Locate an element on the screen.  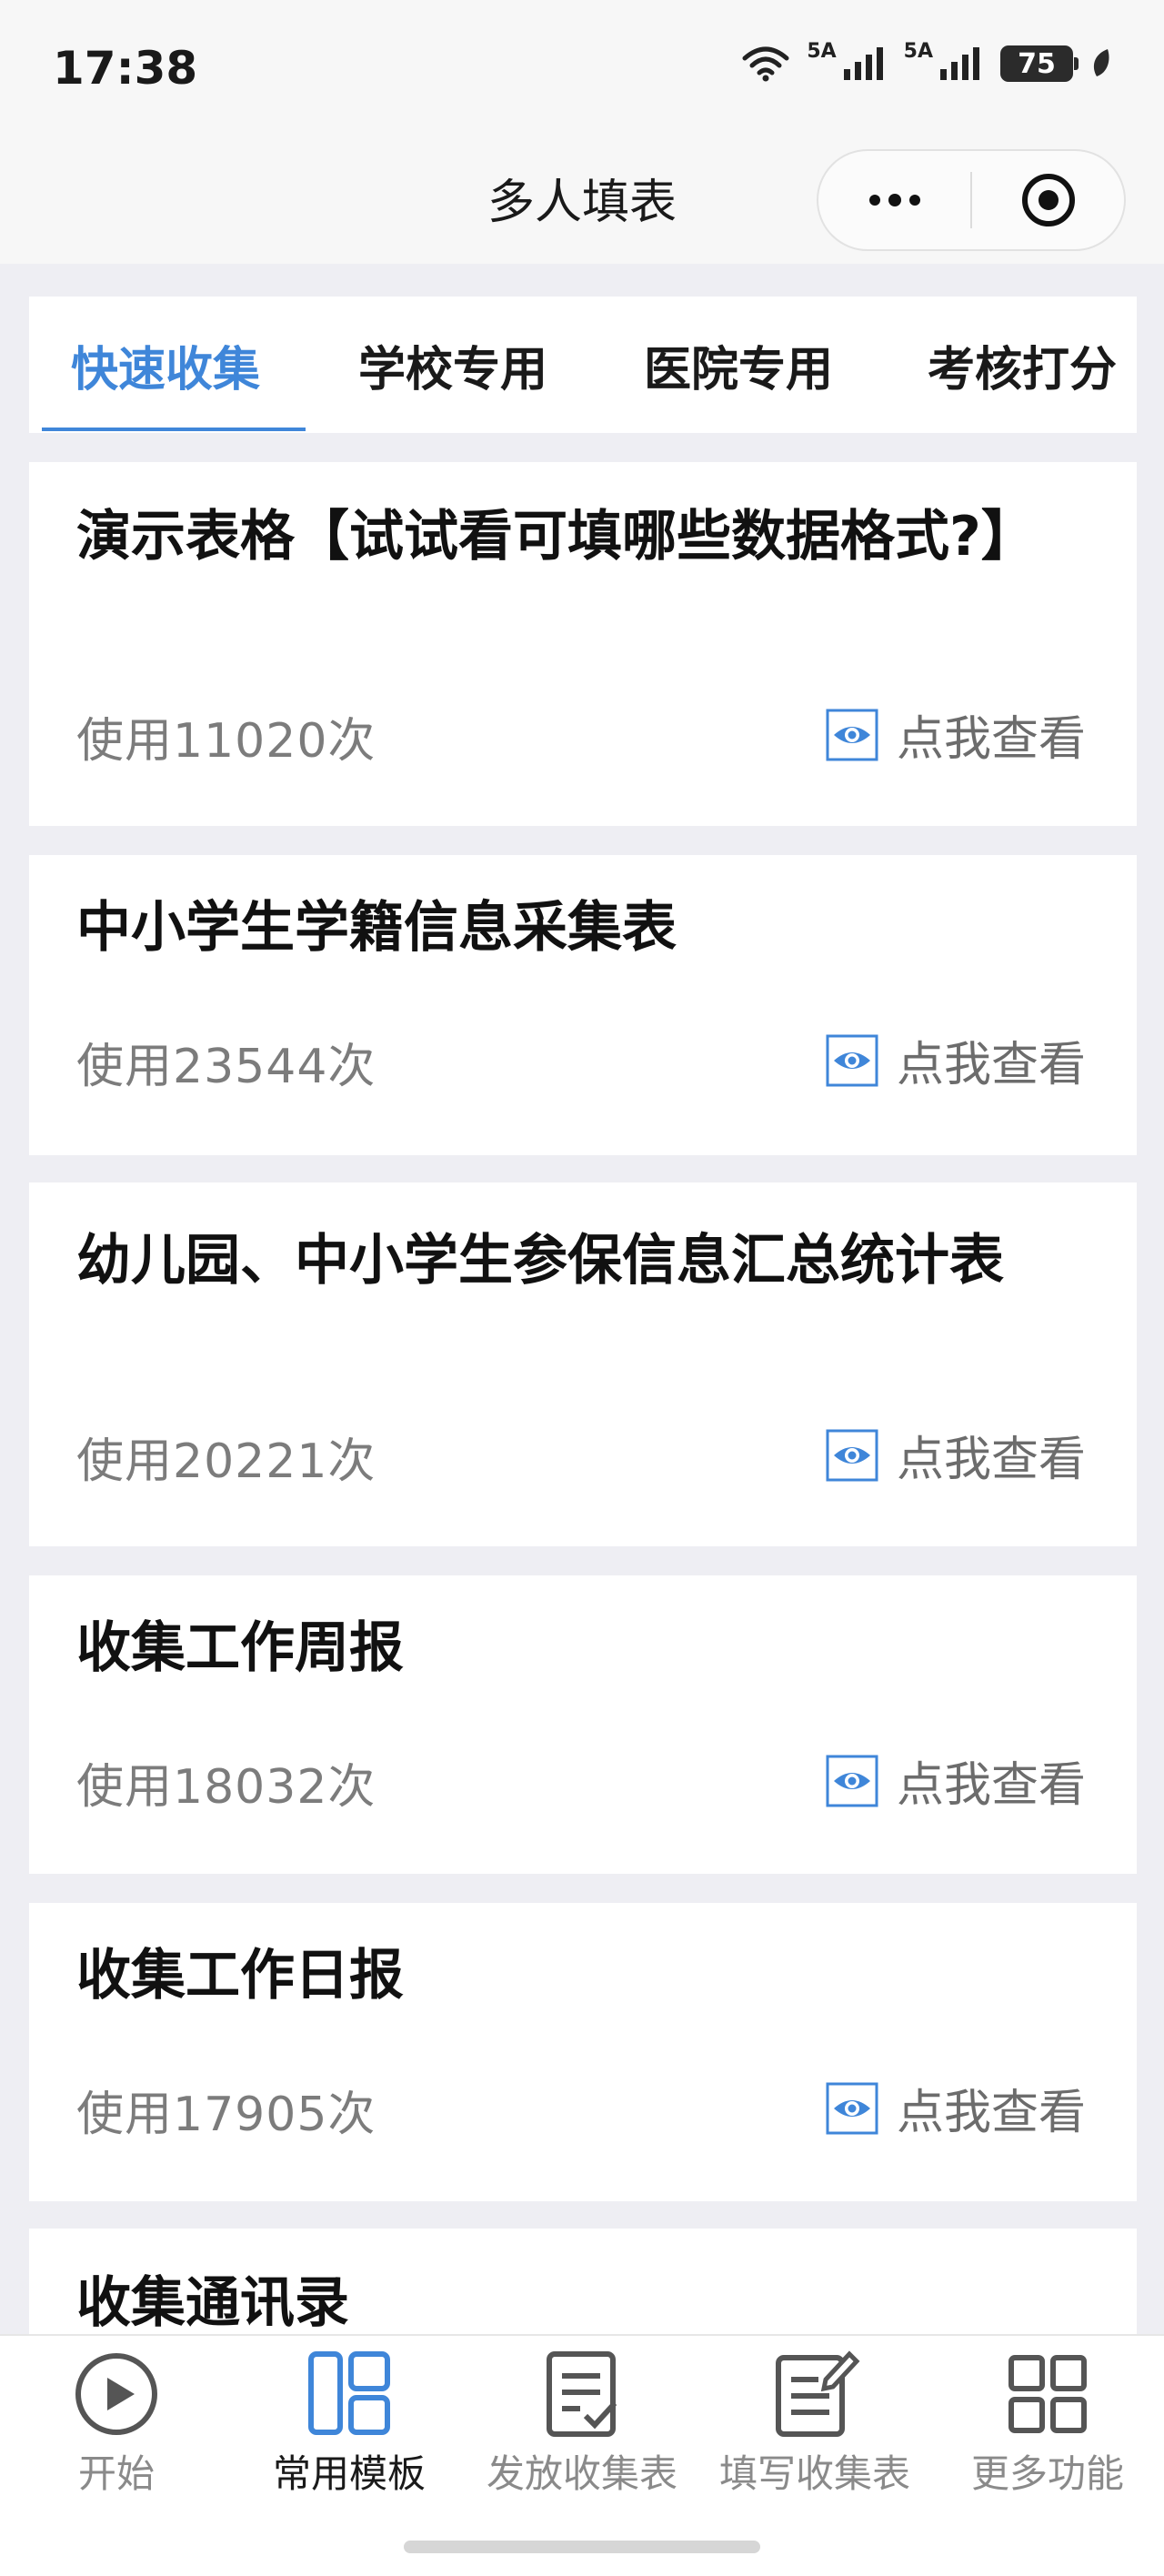
nav-fill: 填写收集表 is located at coordinates (815, 2427).